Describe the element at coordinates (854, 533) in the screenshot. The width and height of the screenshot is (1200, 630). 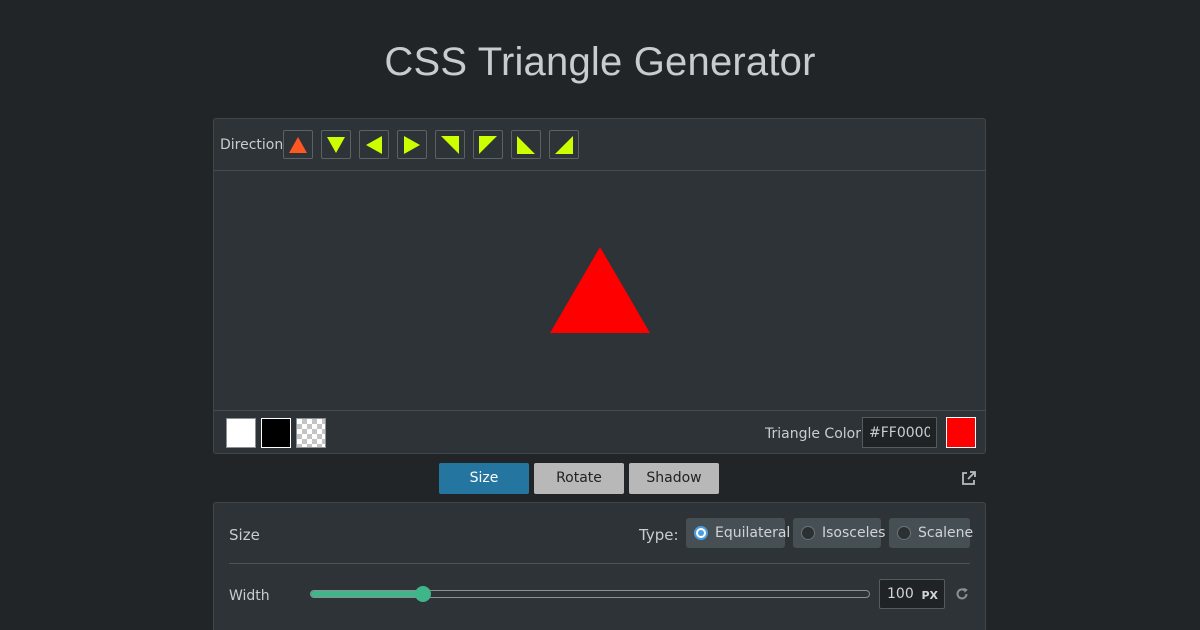
I see `type-option-label: Isosceles` at that location.